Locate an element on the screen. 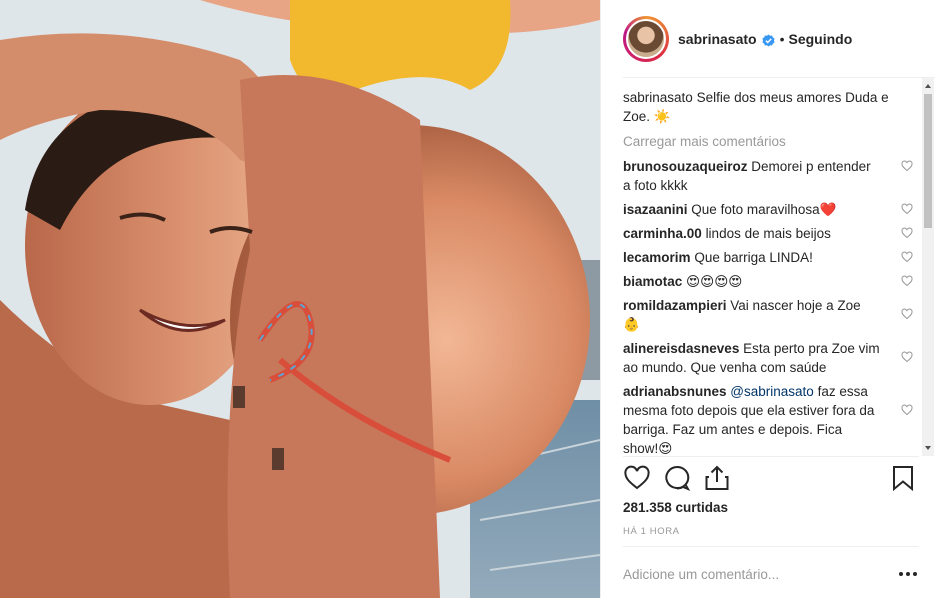 Image resolution: width=940 pixels, height=598 pixels. following-button: Seguindo is located at coordinates (821, 39).